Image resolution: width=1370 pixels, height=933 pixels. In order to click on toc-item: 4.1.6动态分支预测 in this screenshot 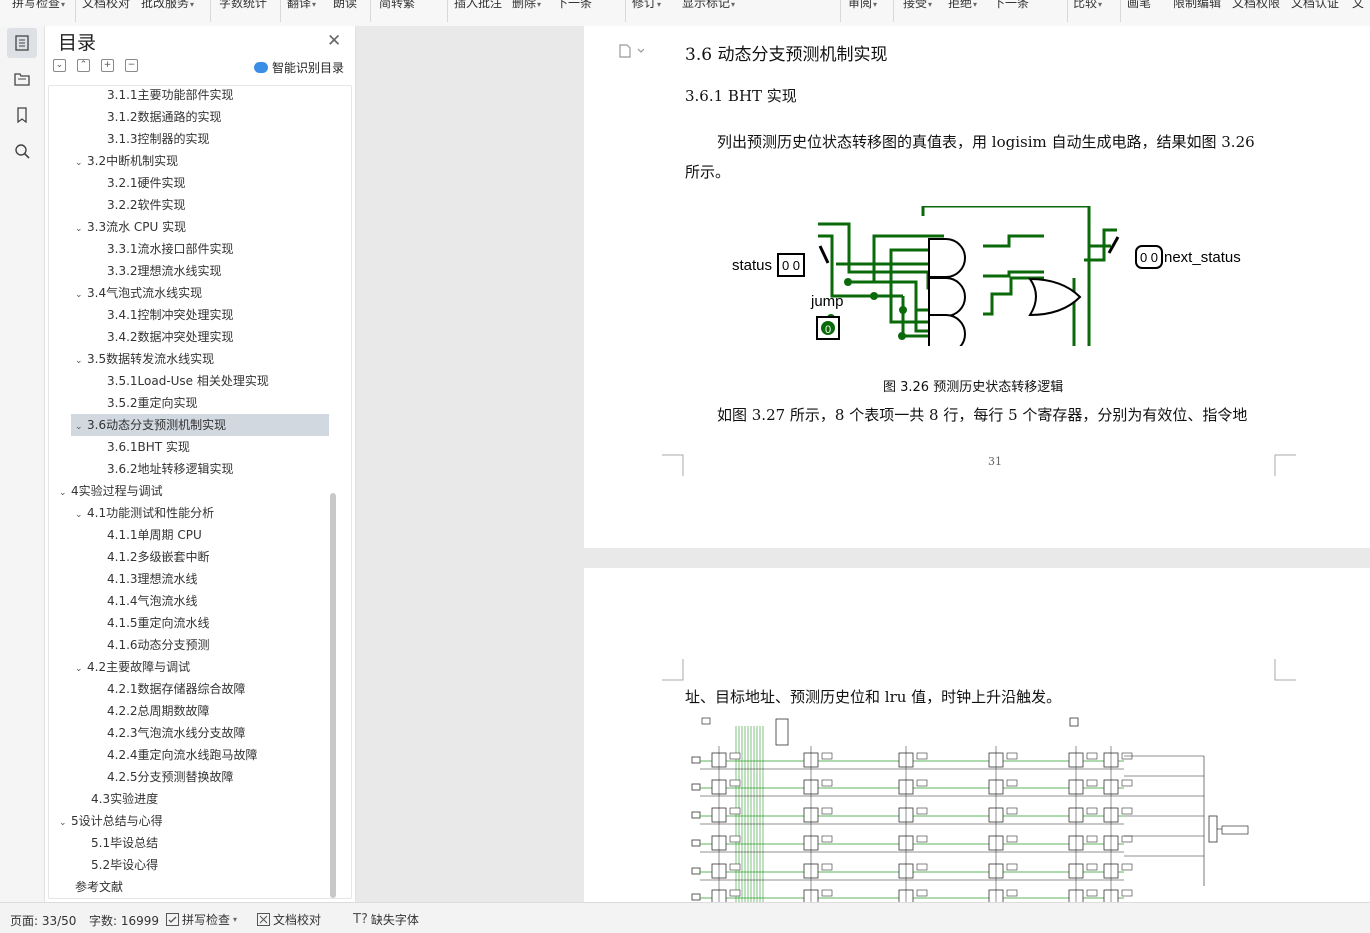, I will do `click(189, 645)`.